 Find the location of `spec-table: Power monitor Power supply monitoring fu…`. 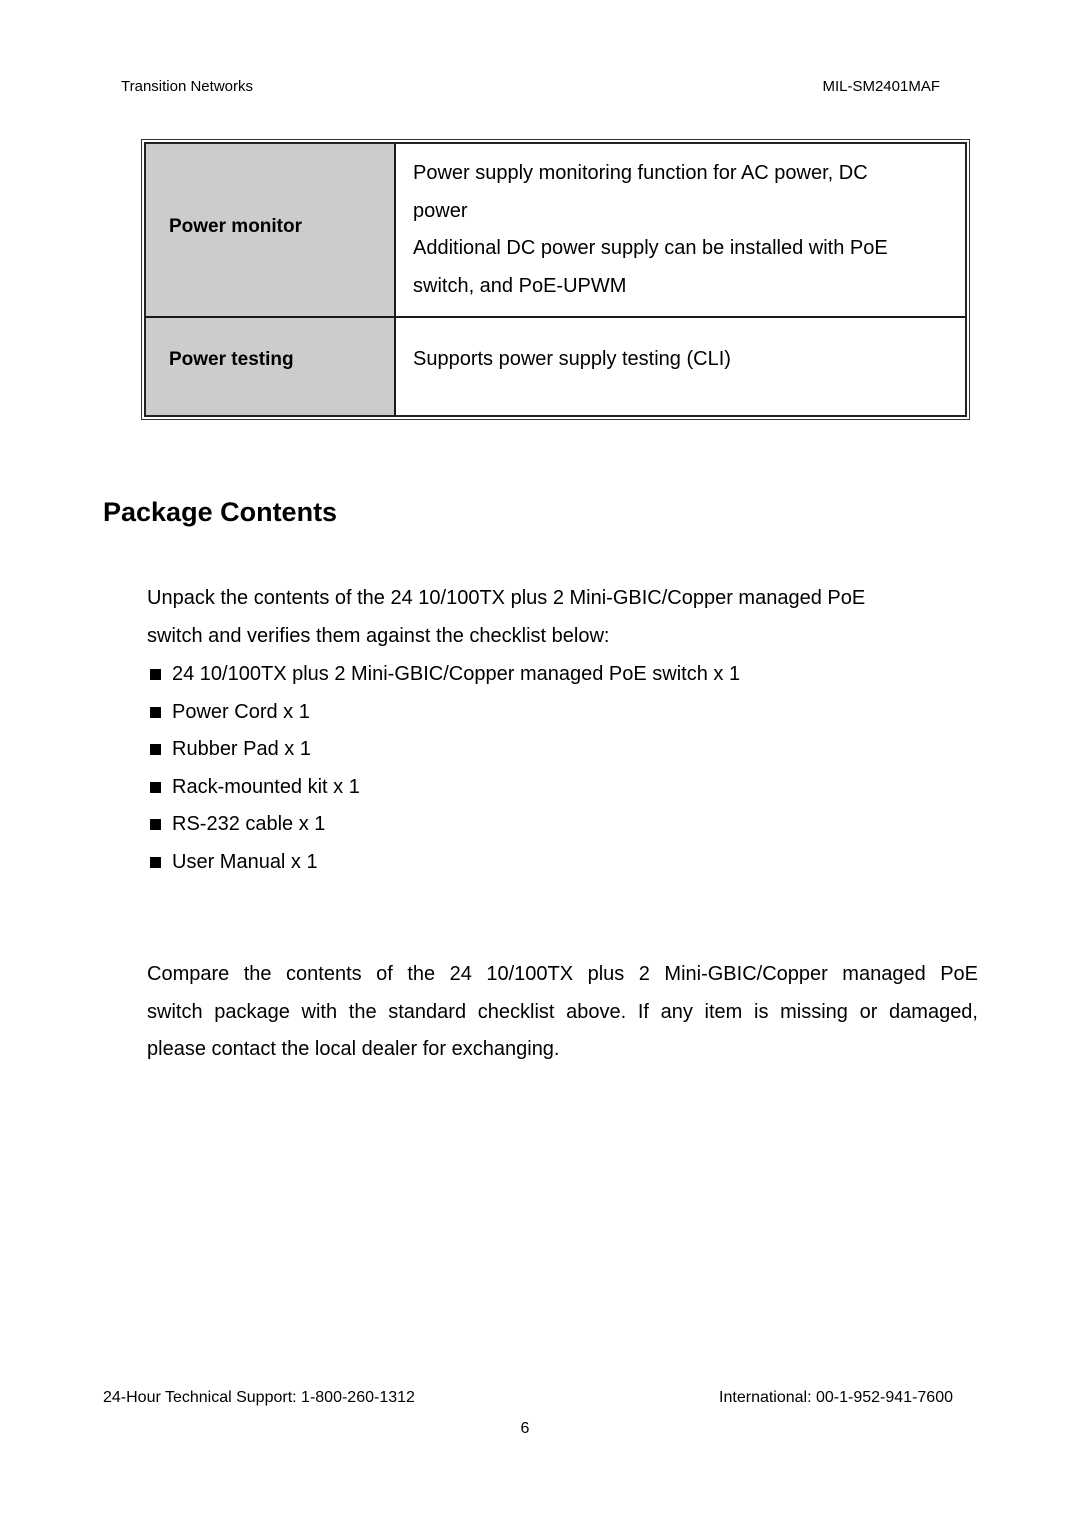

spec-table: Power monitor Power supply monitoring fu… is located at coordinates (555, 279).